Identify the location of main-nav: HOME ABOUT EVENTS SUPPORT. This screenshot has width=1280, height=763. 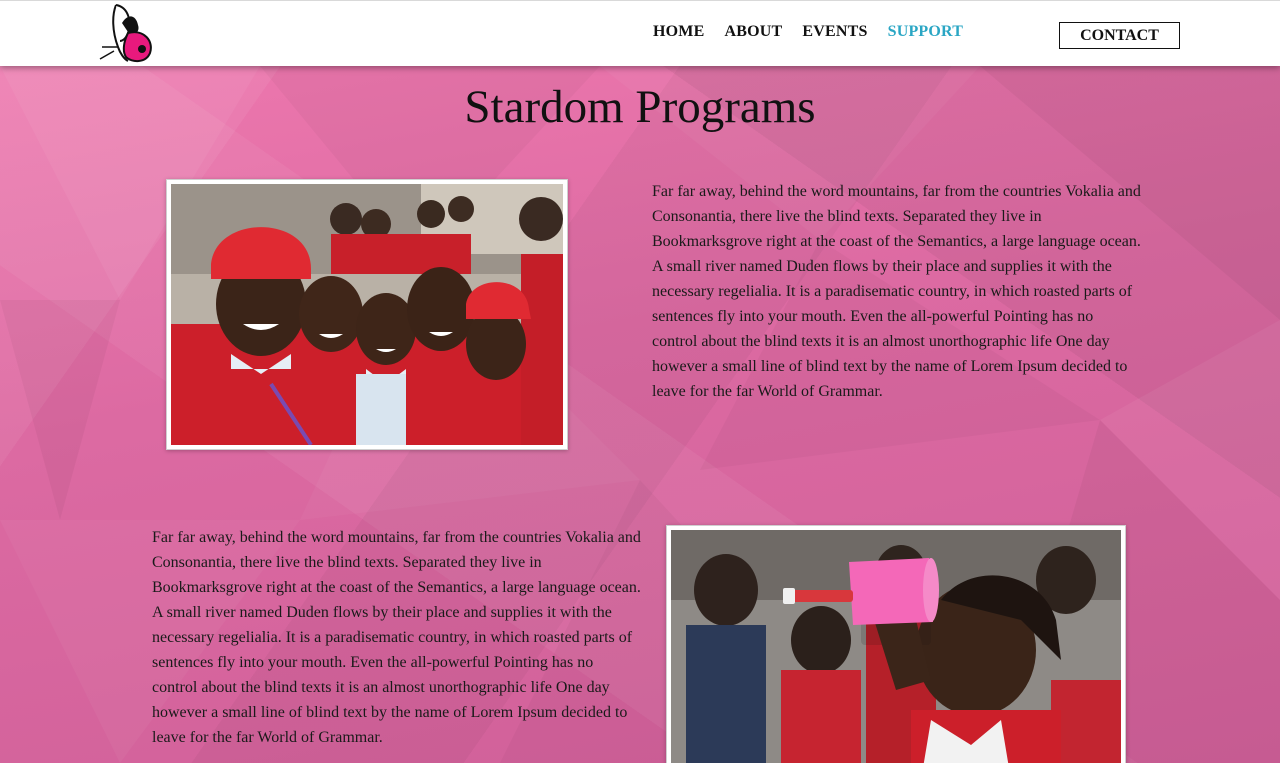
(808, 32).